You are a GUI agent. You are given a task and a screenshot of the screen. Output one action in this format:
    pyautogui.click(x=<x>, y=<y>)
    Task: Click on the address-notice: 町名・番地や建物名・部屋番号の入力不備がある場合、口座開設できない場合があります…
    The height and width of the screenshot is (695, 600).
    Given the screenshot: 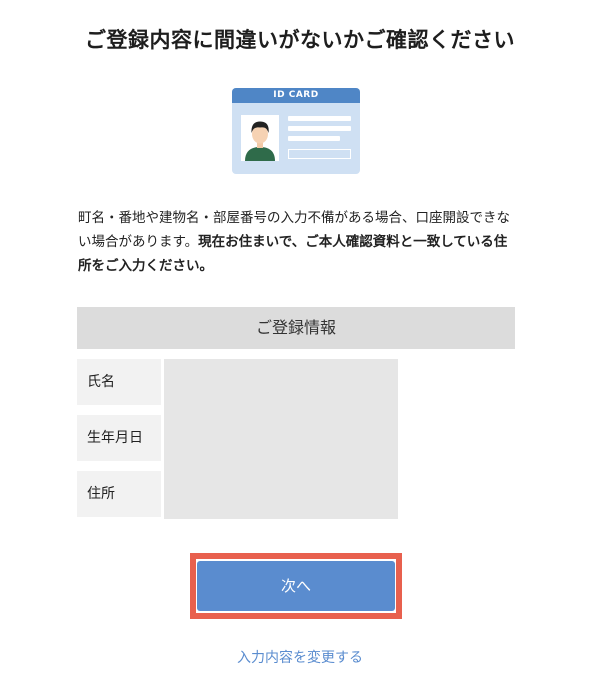 What is the action you would take?
    pyautogui.click(x=298, y=242)
    